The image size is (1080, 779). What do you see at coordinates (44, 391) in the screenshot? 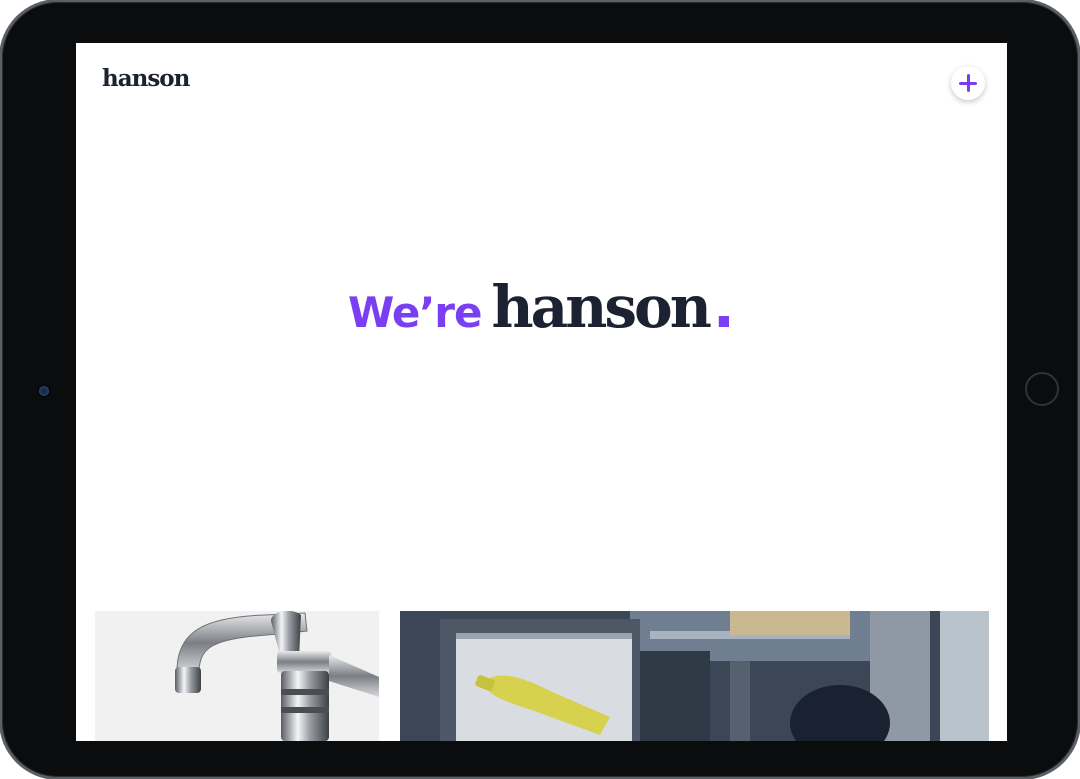
I see `front-camera` at bounding box center [44, 391].